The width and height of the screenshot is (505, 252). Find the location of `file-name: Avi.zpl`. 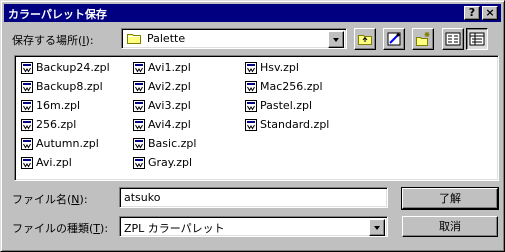

file-name: Avi.zpl is located at coordinates (54, 162).